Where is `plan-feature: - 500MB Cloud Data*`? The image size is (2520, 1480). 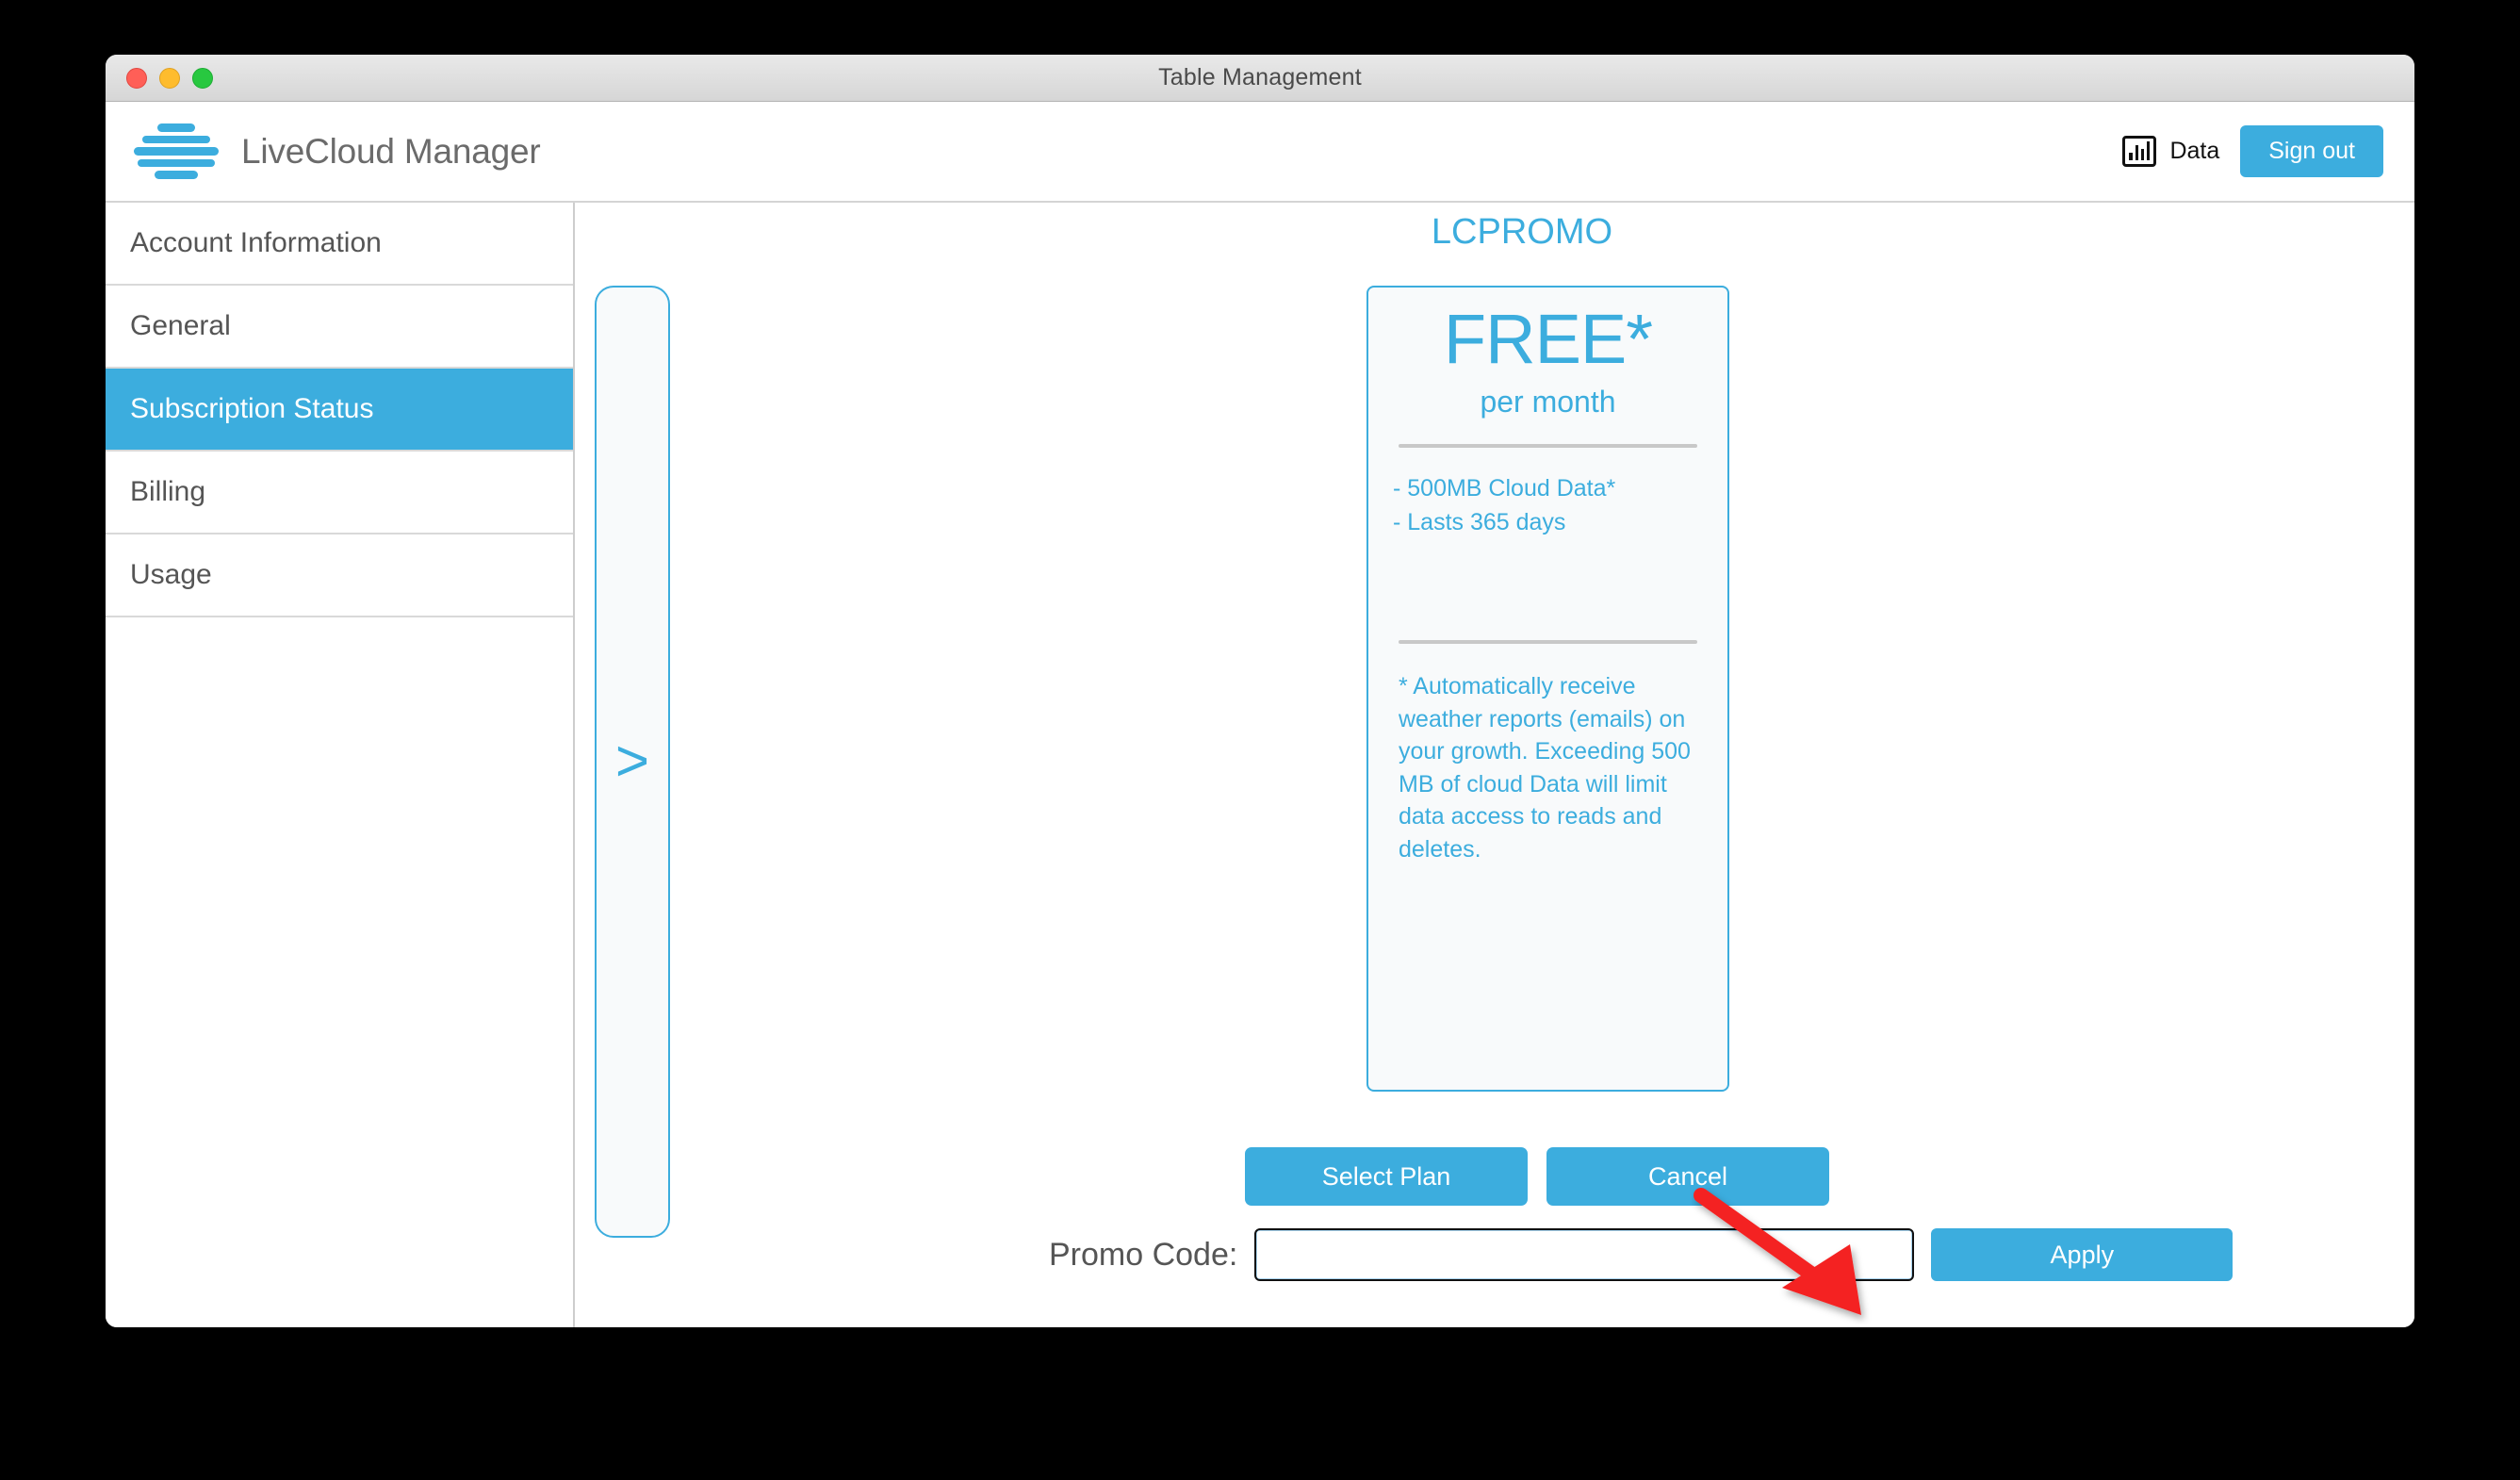 plan-feature: - 500MB Cloud Data* is located at coordinates (1504, 488).